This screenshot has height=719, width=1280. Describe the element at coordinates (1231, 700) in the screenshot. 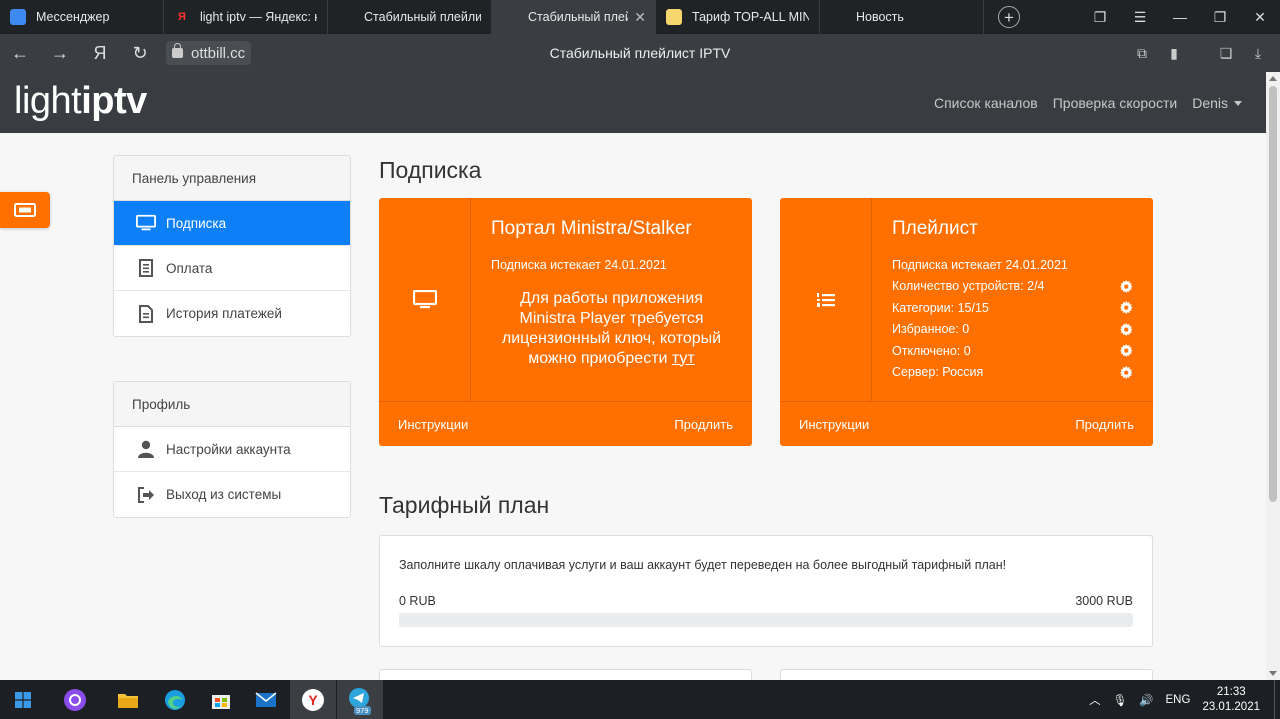

I see `clock: 21:33 23.01.2021` at that location.